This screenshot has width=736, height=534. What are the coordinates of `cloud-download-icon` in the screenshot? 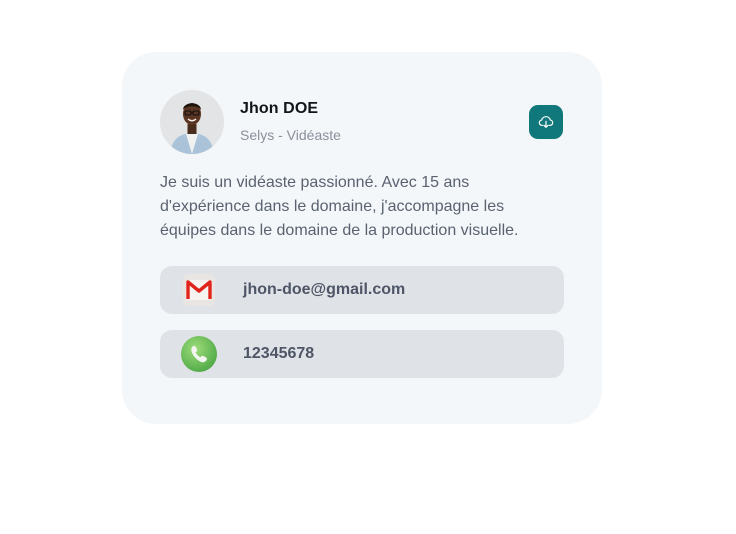 It's located at (546, 122).